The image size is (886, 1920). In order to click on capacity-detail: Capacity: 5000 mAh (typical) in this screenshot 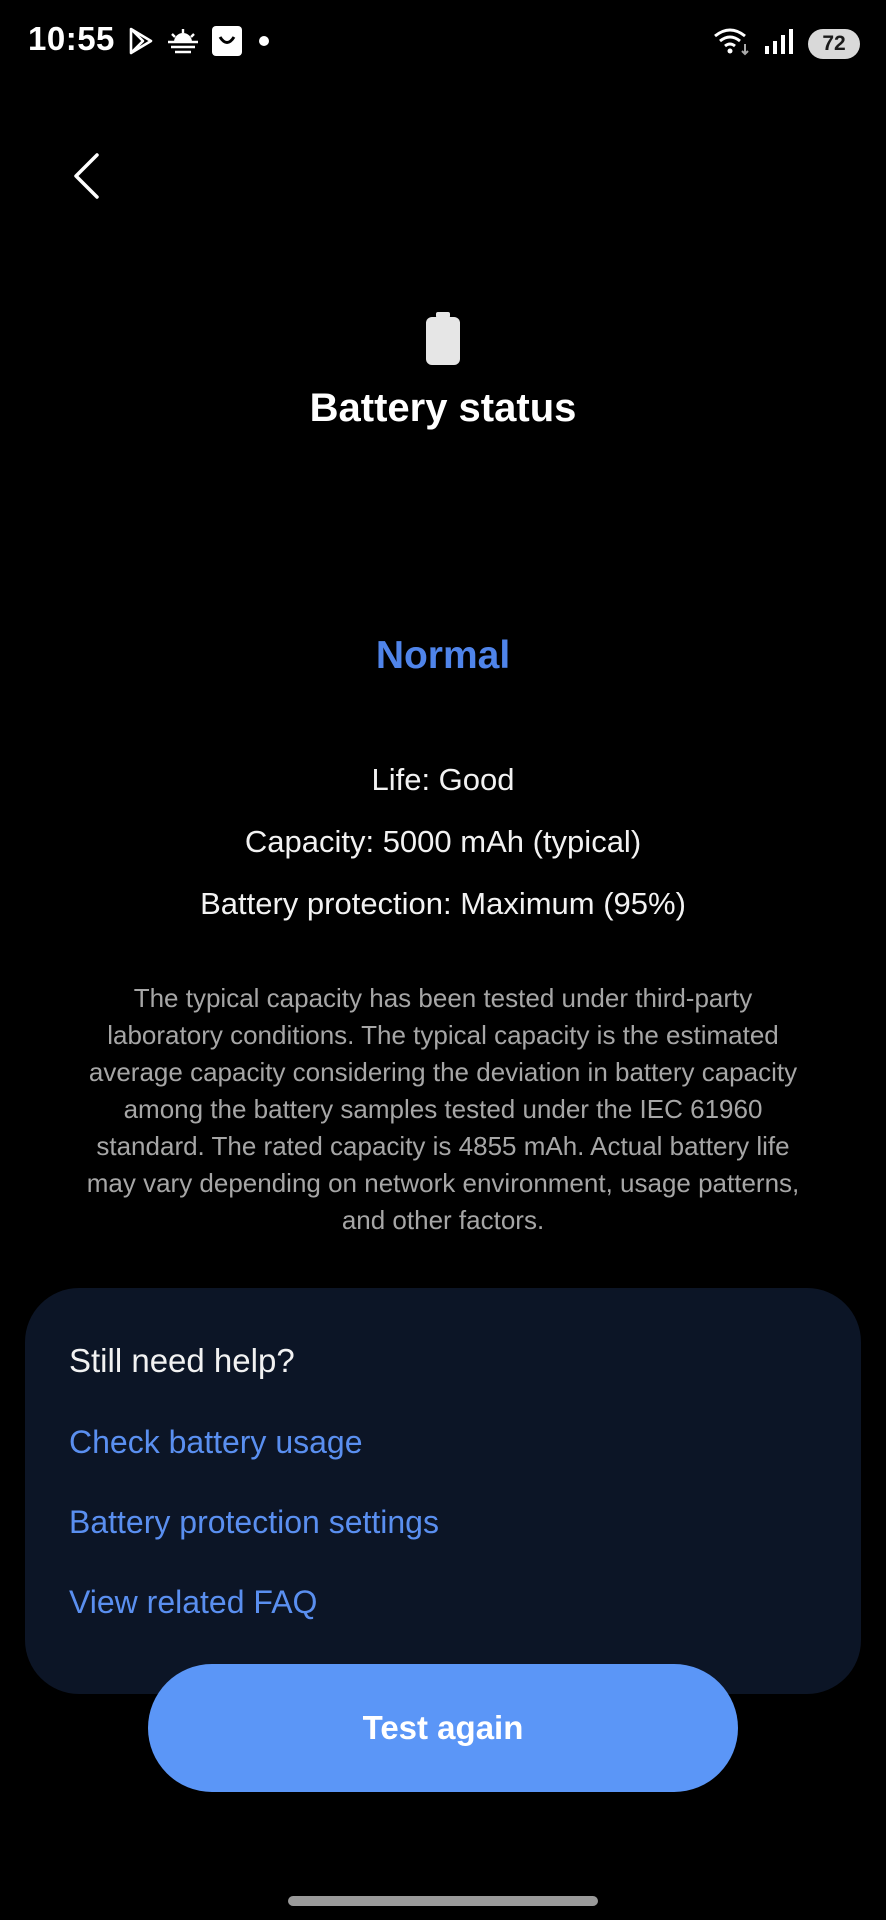, I will do `click(443, 841)`.